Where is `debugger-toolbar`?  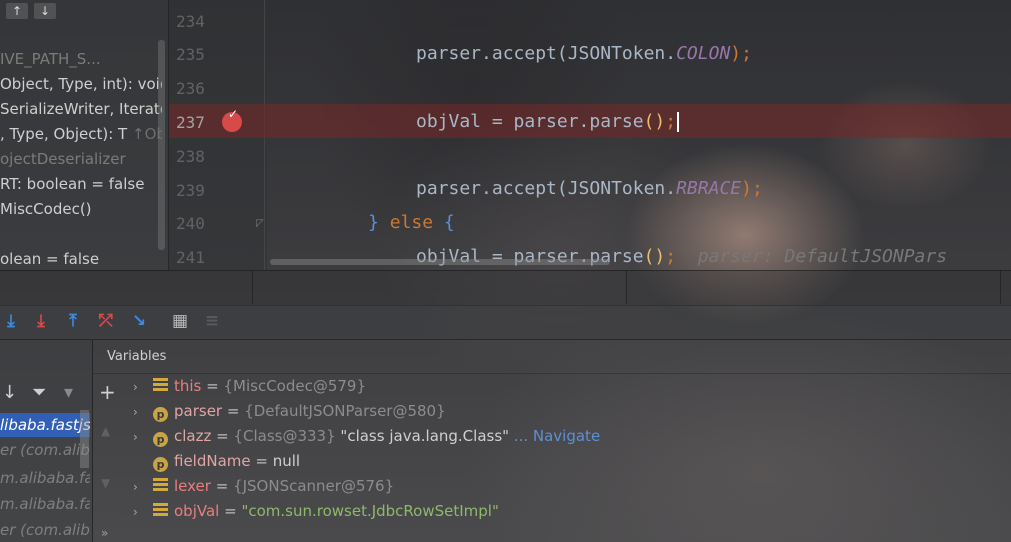 debugger-toolbar is located at coordinates (505, 322).